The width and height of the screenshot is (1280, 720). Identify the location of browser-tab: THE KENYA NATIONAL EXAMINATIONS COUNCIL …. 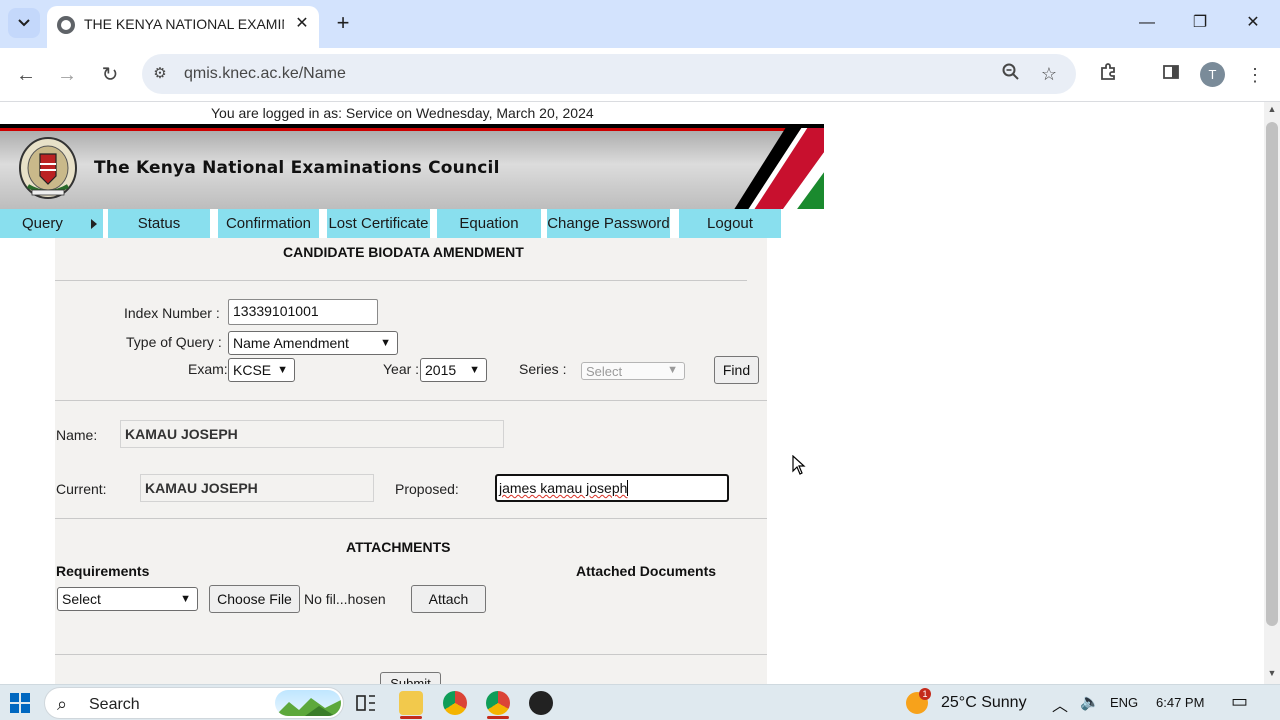
(183, 27).